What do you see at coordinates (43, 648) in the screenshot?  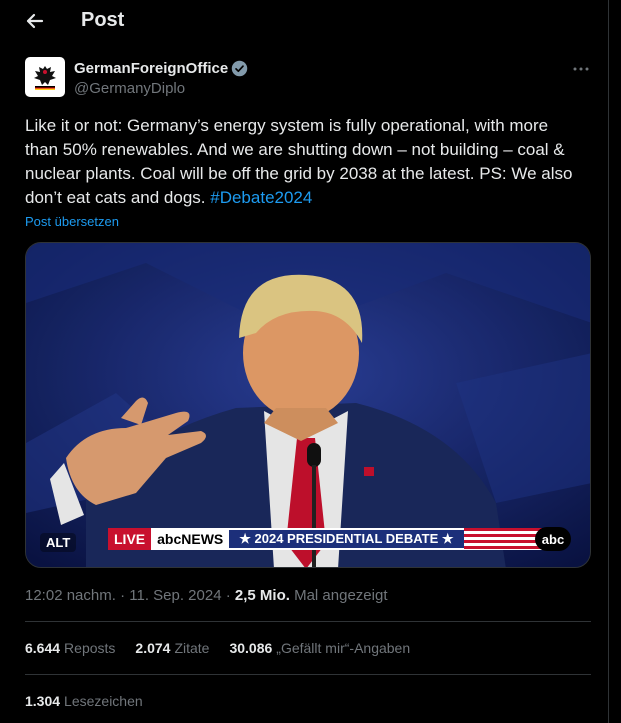 I see `reposts-count: 6.644` at bounding box center [43, 648].